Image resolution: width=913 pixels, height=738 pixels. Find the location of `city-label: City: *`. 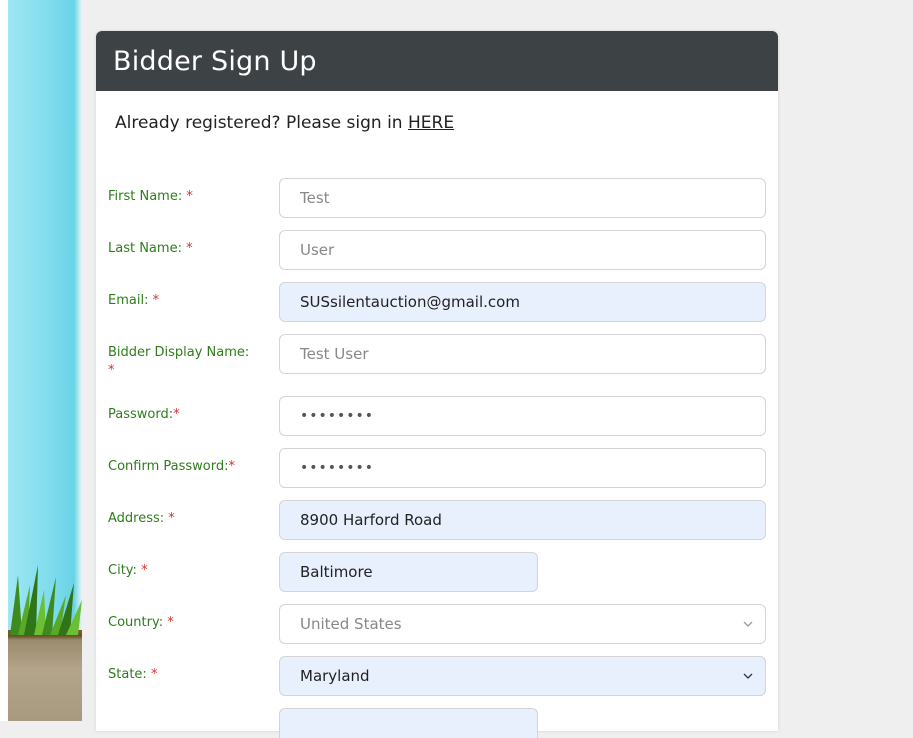

city-label: City: * is located at coordinates (128, 570).